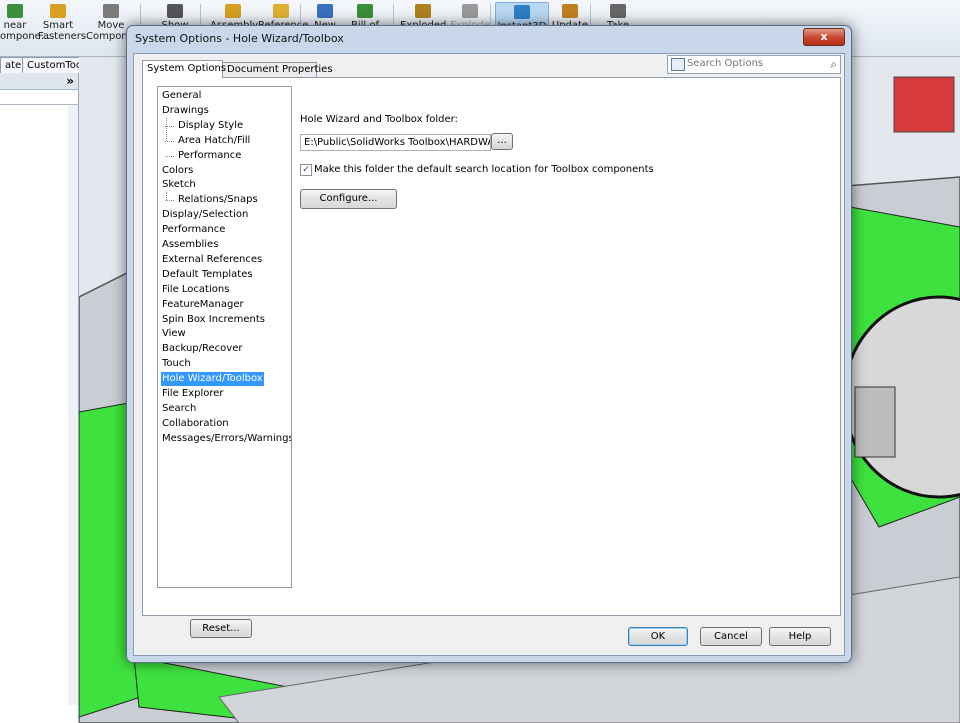  Describe the element at coordinates (233, 11) in the screenshot. I see `assembly-features-icon` at that location.